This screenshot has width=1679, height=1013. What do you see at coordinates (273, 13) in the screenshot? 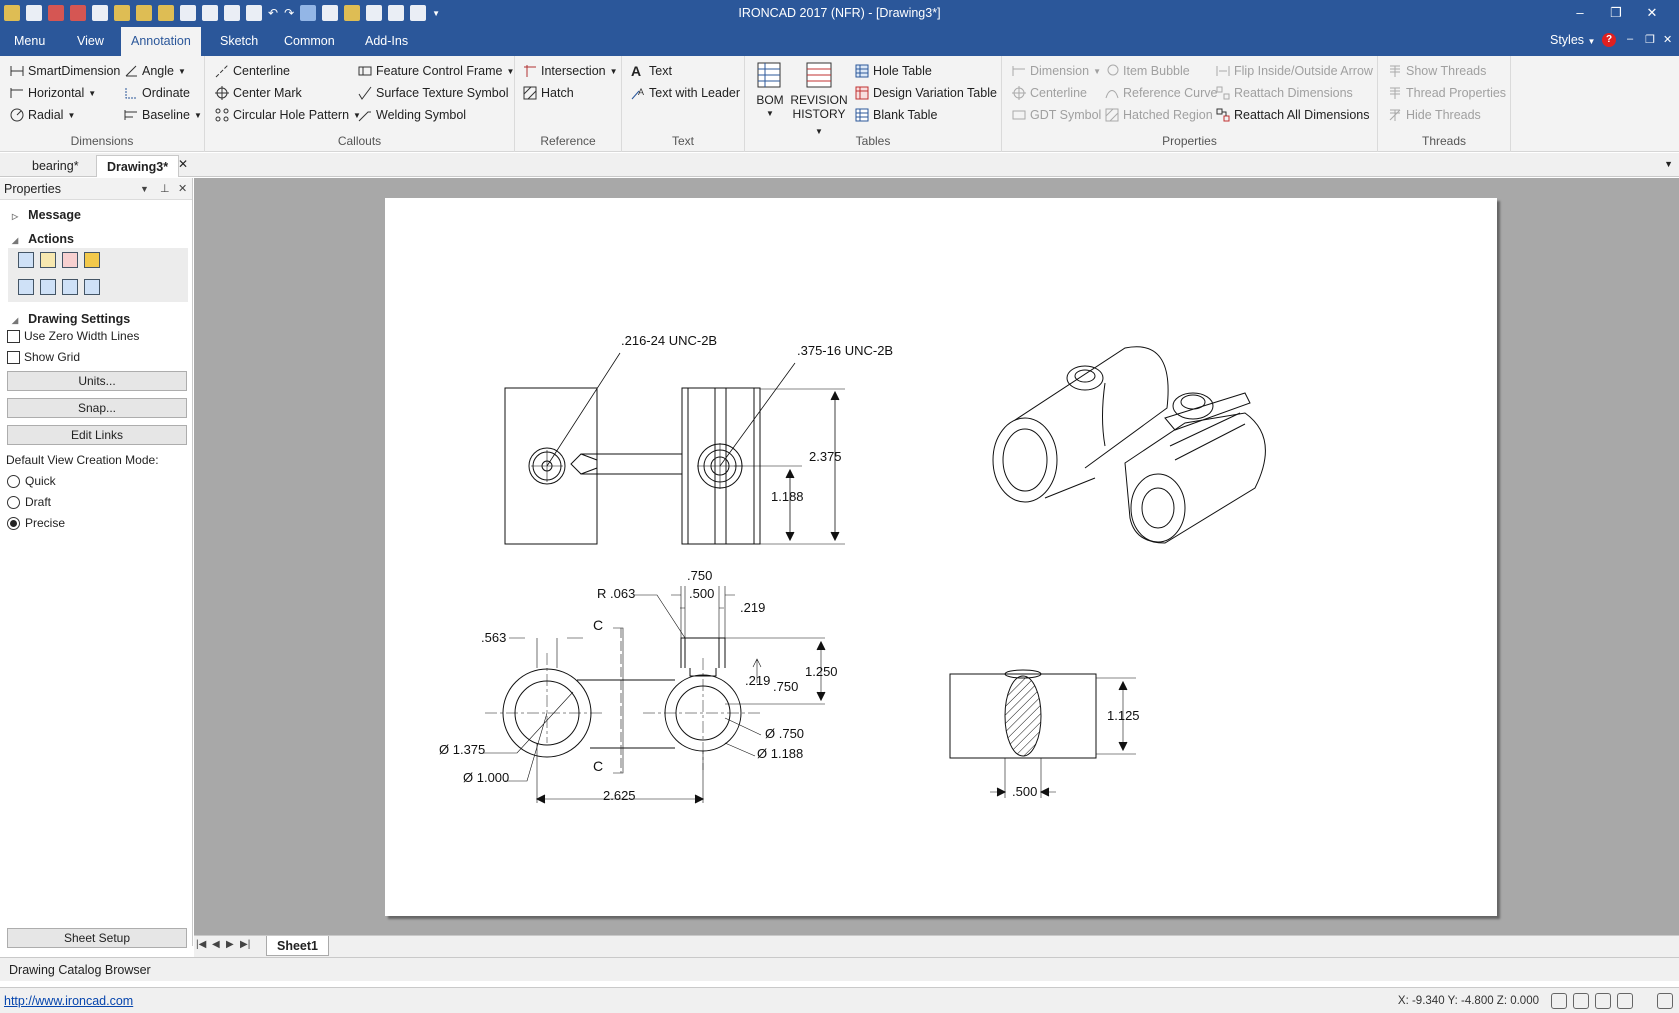
I see `undo-icon: ↶` at bounding box center [273, 13].